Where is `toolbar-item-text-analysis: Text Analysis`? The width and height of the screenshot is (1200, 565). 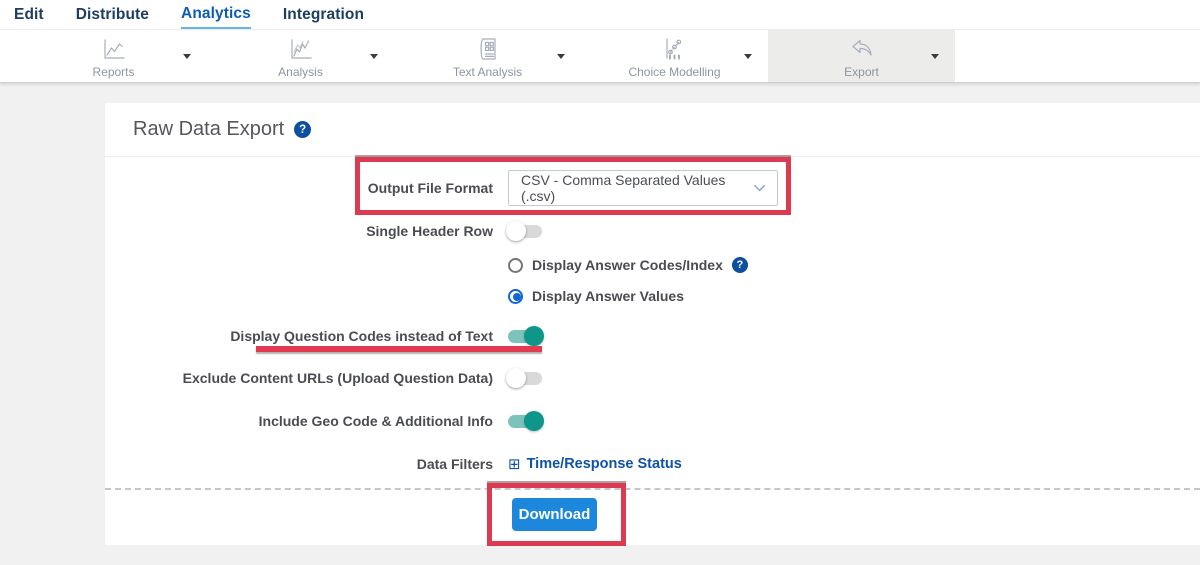
toolbar-item-text-analysis: Text Analysis is located at coordinates (487, 56).